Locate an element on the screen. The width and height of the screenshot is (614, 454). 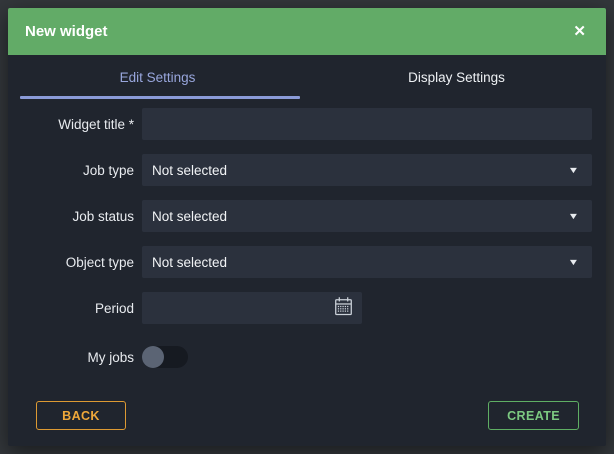
job-status-row: Job status Not selected ▼ is located at coordinates (307, 216).